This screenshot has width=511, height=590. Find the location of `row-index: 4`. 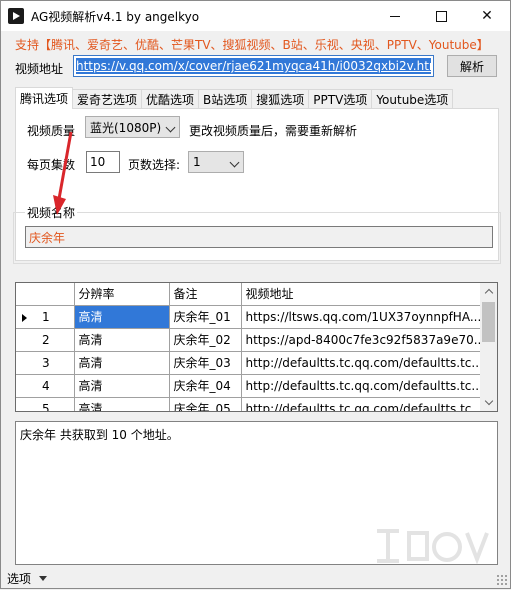

row-index: 4 is located at coordinates (46, 385).